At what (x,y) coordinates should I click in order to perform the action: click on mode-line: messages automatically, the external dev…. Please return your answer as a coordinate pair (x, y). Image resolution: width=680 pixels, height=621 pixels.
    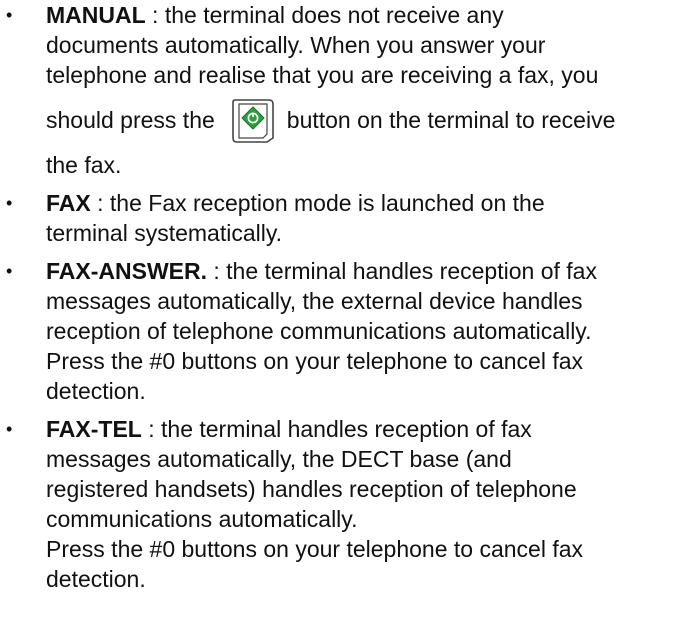
    Looking at the image, I should click on (314, 301).